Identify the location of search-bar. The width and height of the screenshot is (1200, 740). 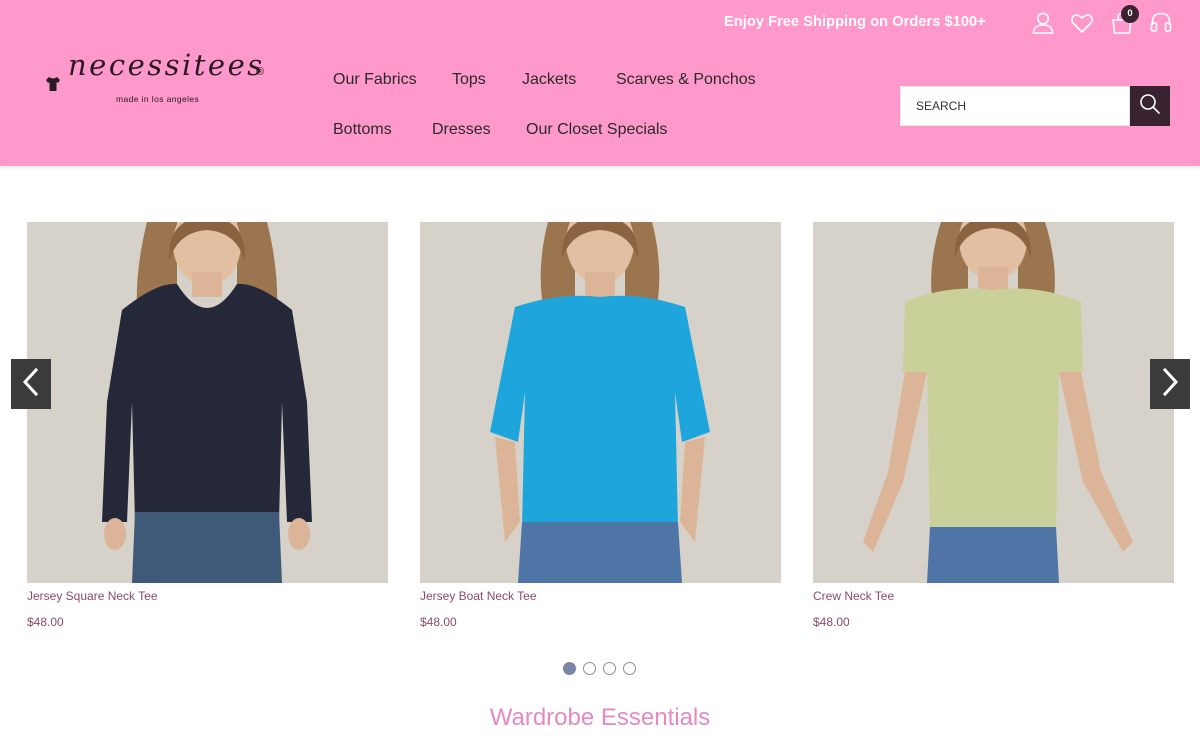
(1035, 106).